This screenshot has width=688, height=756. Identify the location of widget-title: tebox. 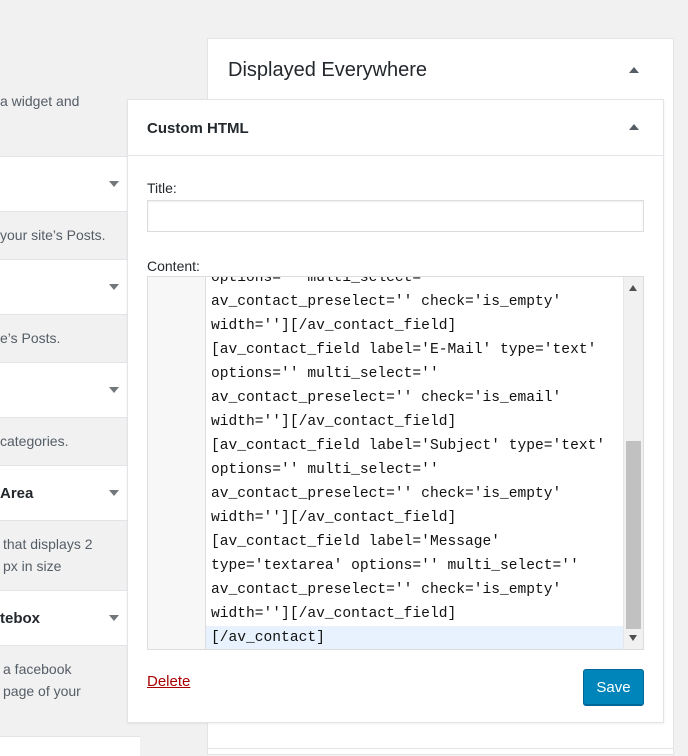
(20, 618).